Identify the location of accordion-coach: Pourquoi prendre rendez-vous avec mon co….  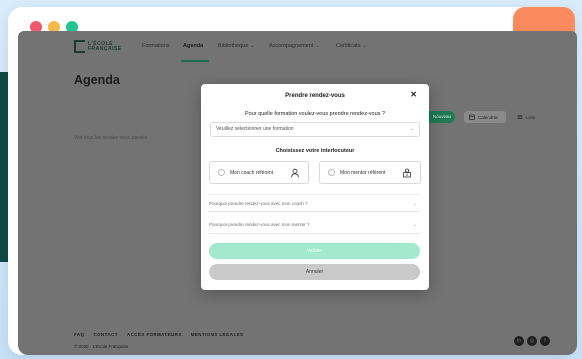
(314, 203).